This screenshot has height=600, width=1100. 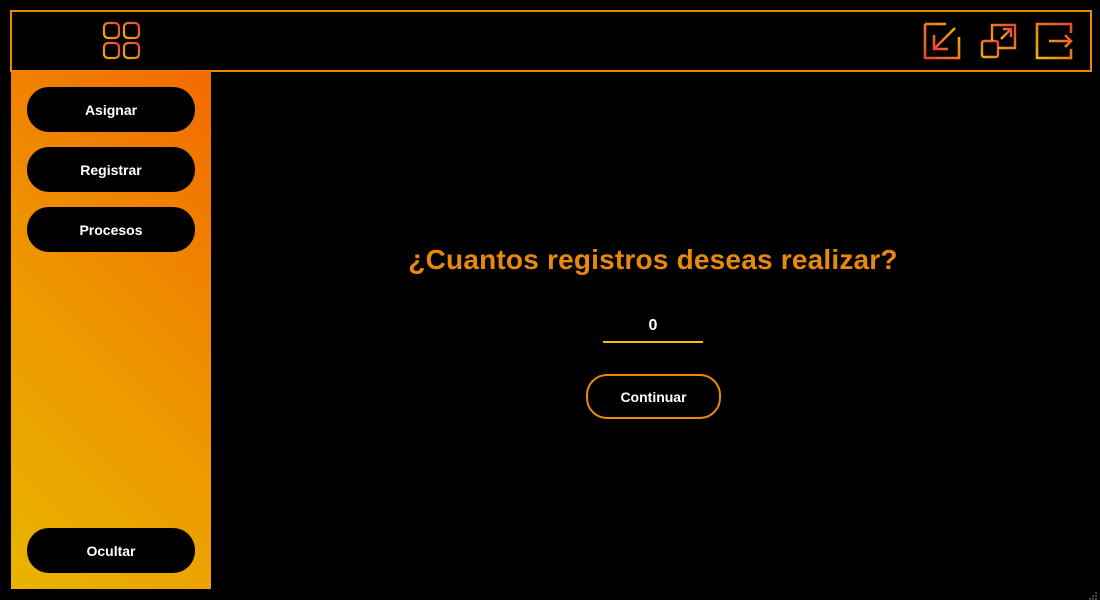 What do you see at coordinates (942, 41) in the screenshot?
I see `minimize-icon` at bounding box center [942, 41].